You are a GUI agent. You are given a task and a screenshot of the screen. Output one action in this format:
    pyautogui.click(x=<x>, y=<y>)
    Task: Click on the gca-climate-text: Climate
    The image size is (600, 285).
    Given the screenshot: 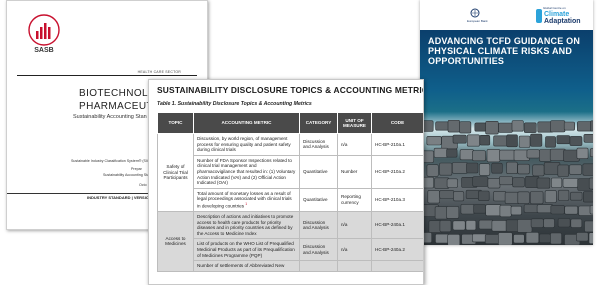 What is the action you would take?
    pyautogui.click(x=557, y=14)
    